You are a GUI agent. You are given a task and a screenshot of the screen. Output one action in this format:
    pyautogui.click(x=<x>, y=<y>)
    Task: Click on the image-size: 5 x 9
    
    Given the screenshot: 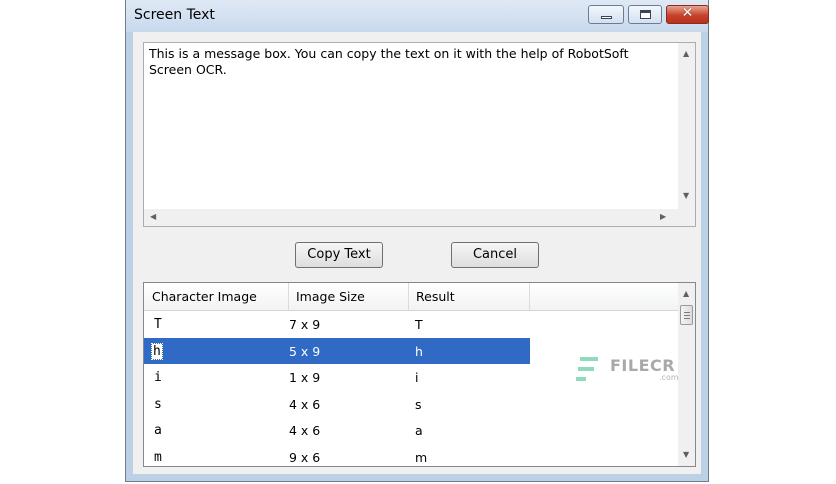 What is the action you would take?
    pyautogui.click(x=305, y=351)
    